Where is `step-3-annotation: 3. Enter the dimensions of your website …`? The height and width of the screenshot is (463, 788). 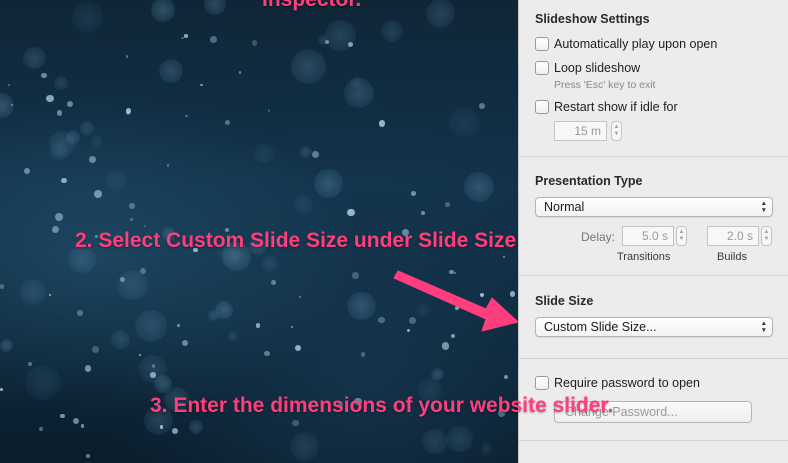
step-3-annotation: 3. Enter the dimensions of your website … is located at coordinates (382, 405).